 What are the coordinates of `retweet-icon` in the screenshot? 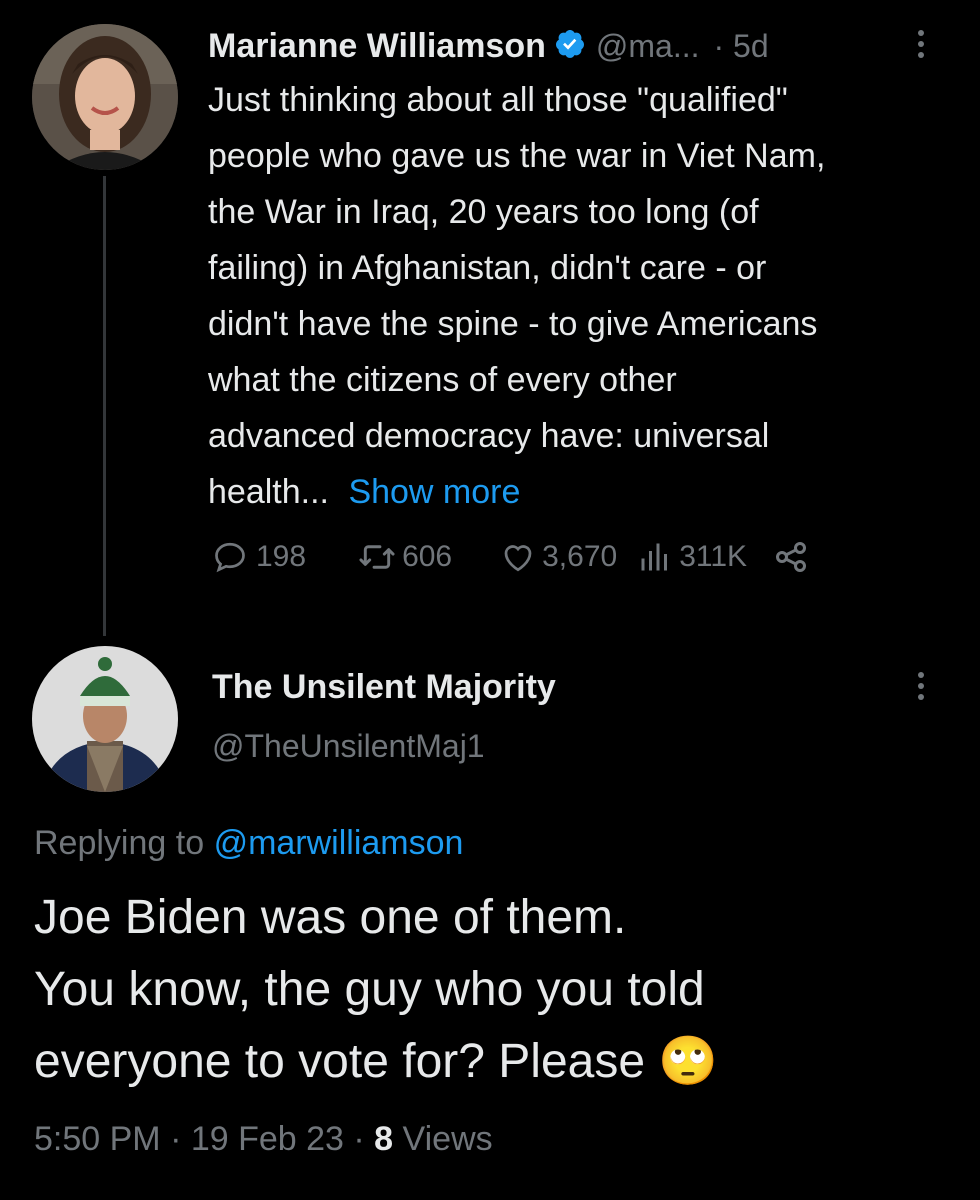 It's located at (377, 557).